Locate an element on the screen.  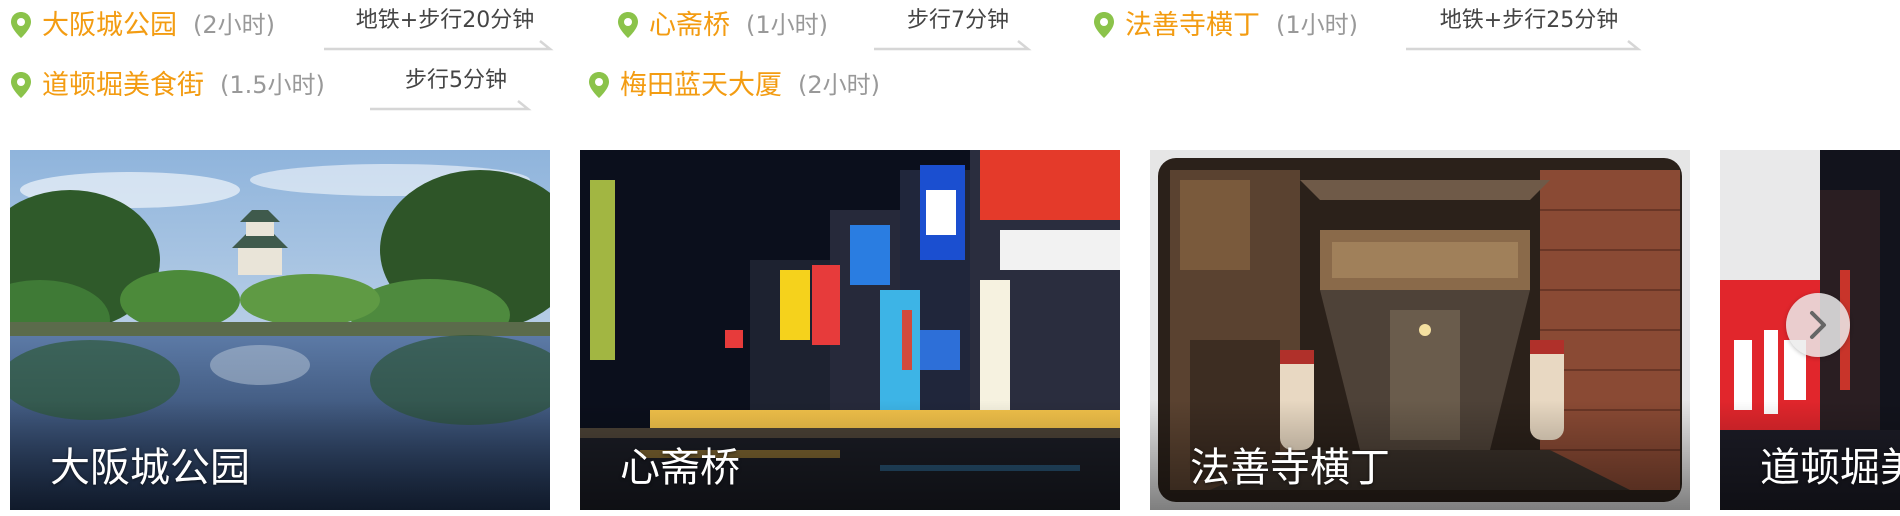
chevron-right-icon is located at coordinates (1818, 325).